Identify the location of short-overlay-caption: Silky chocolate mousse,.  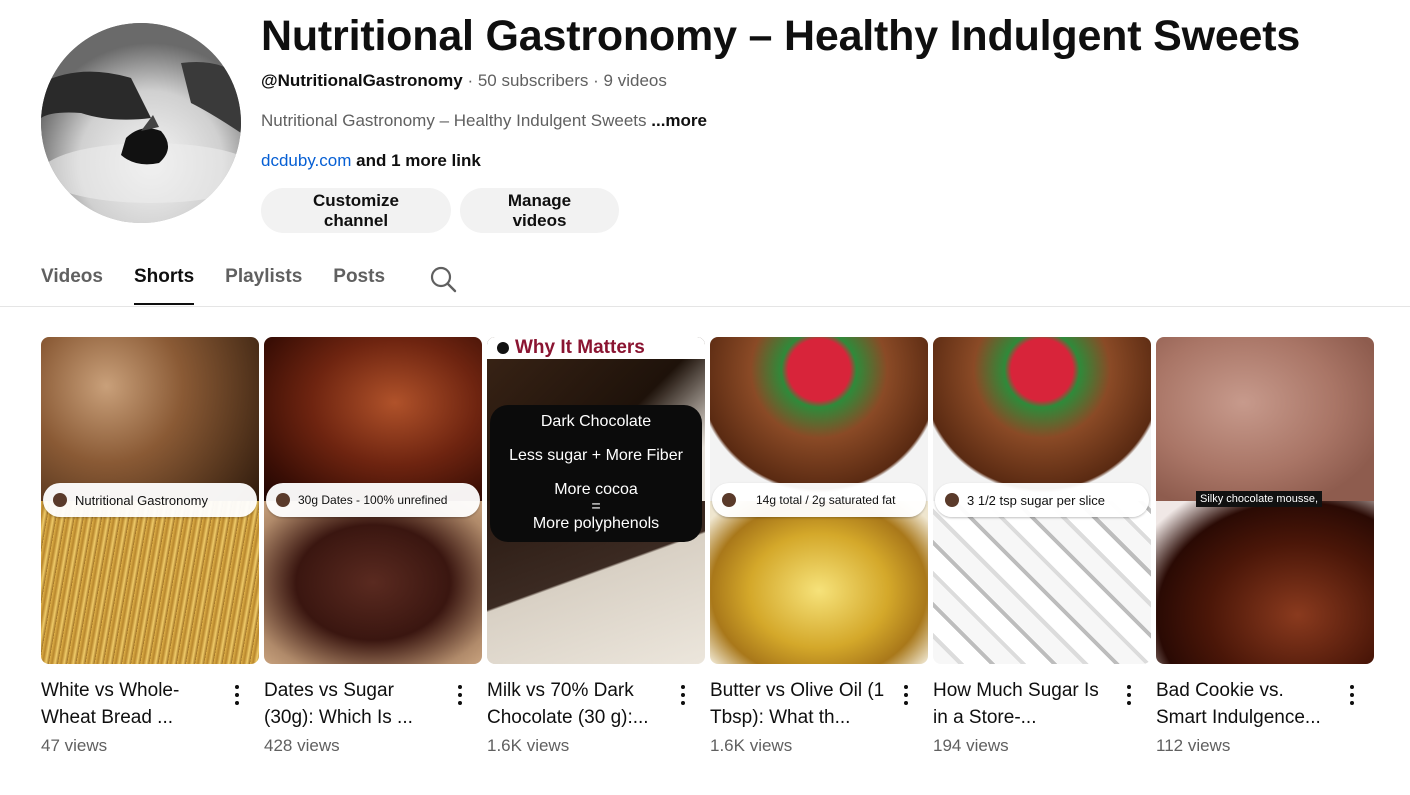
(1259, 499).